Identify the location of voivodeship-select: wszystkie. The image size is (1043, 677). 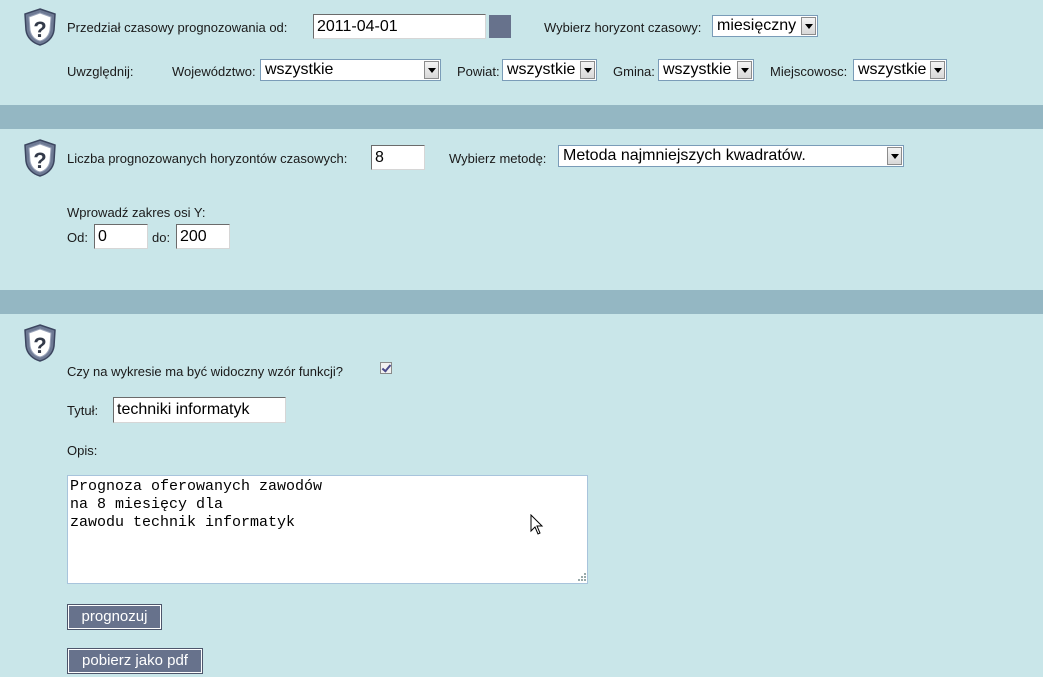
(350, 70).